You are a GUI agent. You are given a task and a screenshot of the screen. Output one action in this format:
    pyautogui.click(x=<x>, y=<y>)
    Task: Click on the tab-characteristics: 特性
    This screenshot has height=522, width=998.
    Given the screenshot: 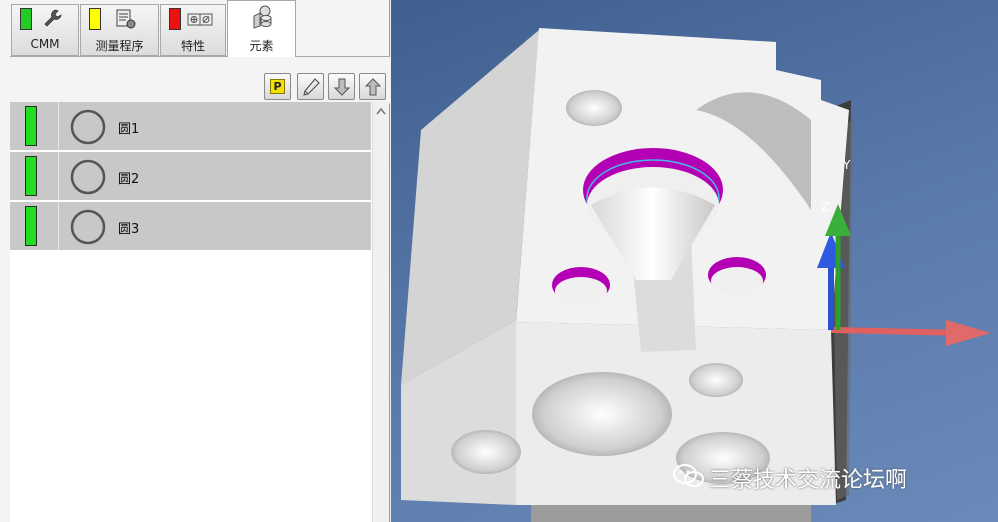 What is the action you would take?
    pyautogui.click(x=193, y=30)
    